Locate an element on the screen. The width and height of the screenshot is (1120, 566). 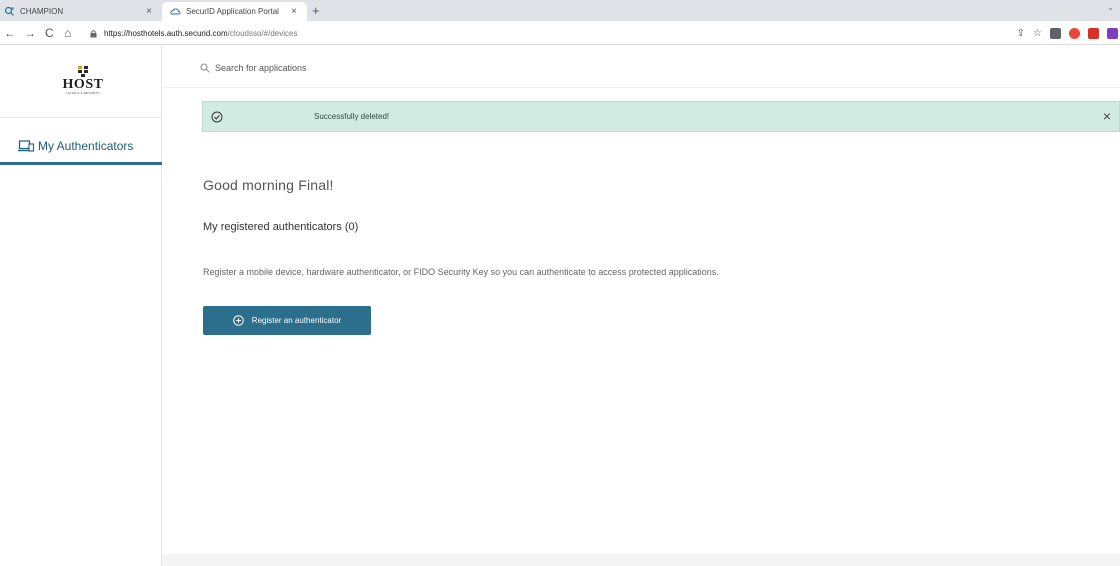
lock-icon is located at coordinates (93, 33).